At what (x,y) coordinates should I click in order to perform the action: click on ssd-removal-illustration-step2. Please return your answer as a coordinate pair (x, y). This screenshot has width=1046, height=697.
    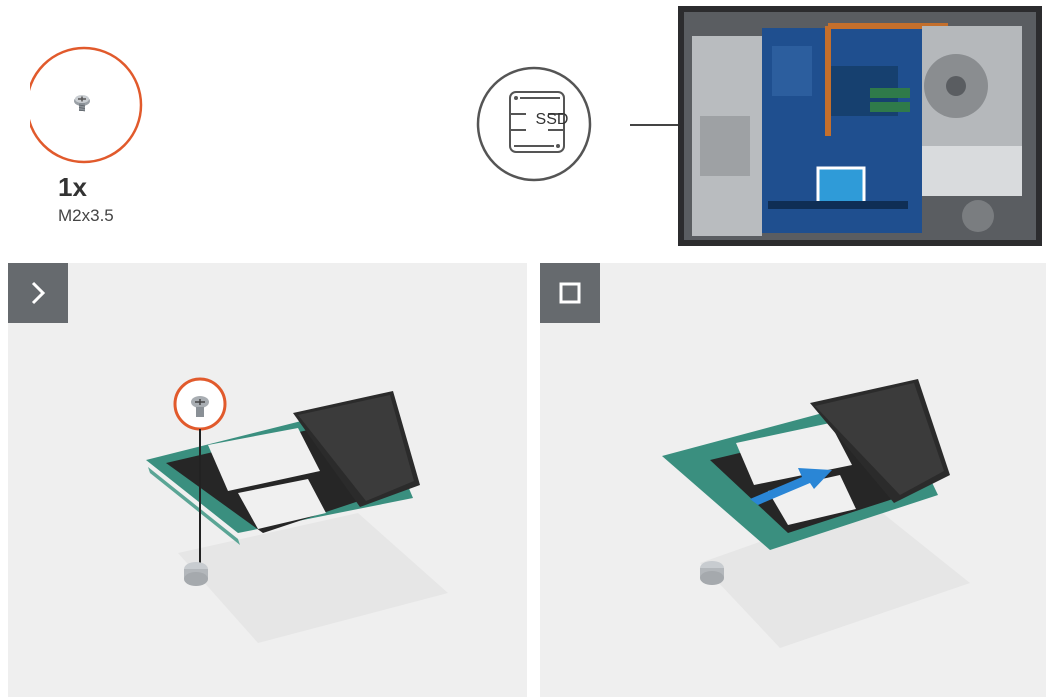
    Looking at the image, I should click on (816, 513).